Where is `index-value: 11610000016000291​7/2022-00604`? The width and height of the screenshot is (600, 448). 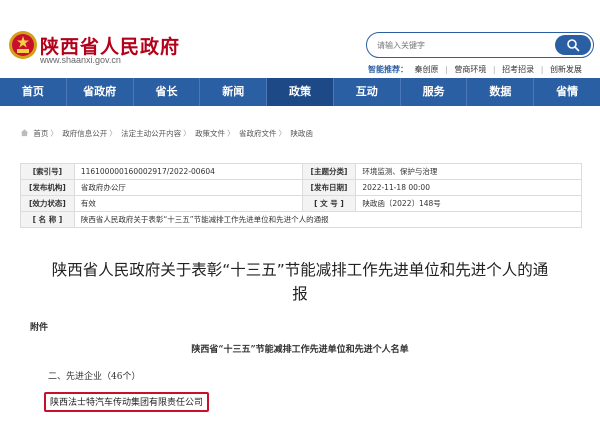 index-value: 11610000016000291​7/2022-00604 is located at coordinates (188, 171).